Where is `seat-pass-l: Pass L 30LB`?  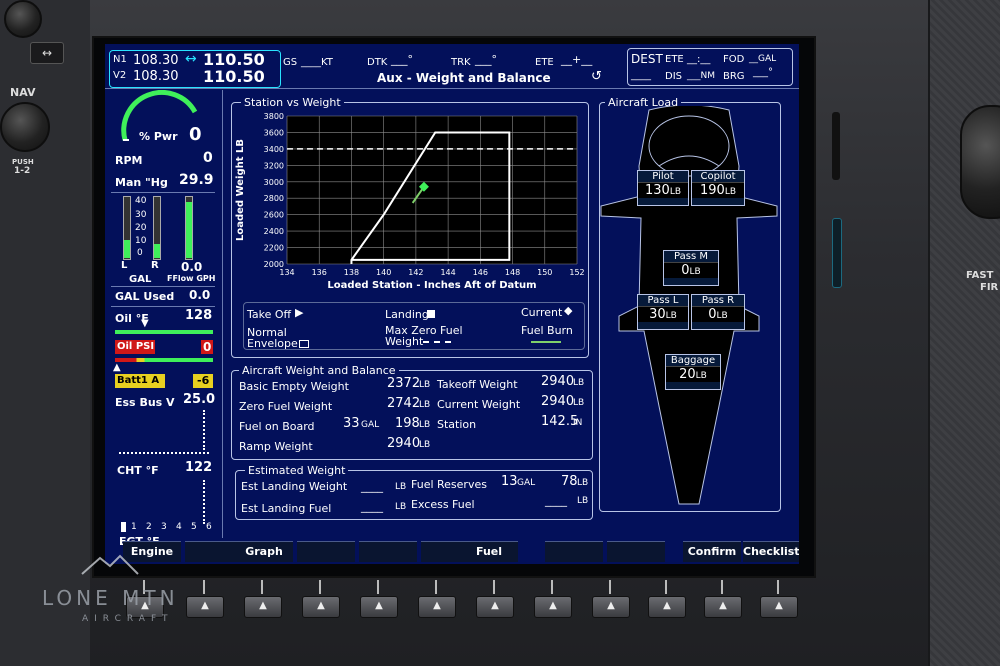
seat-pass-l: Pass L 30LB is located at coordinates (663, 312).